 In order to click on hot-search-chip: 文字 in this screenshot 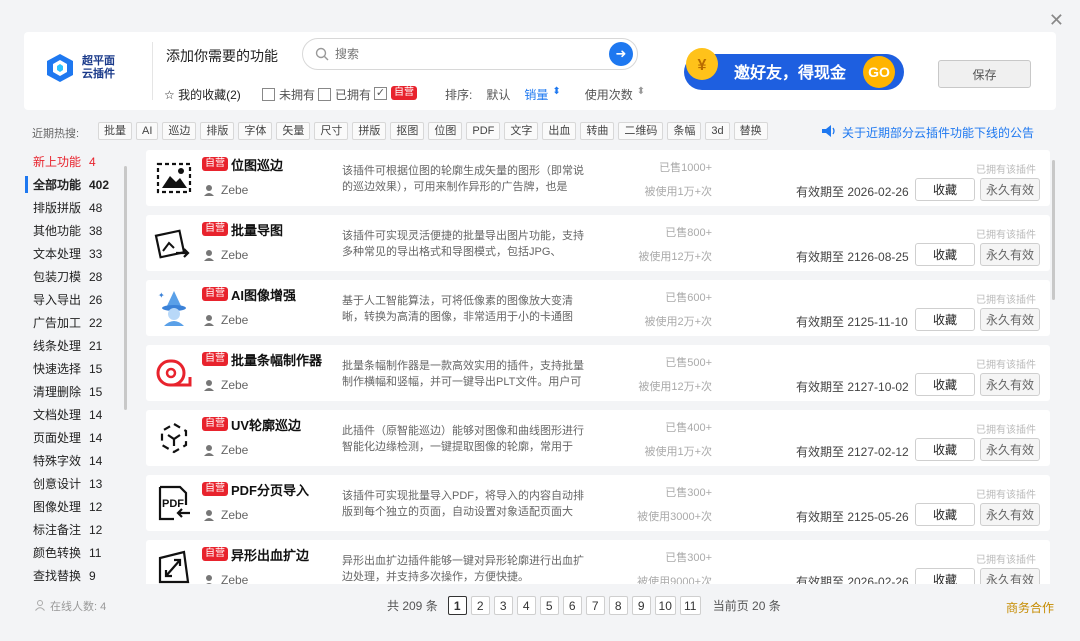, I will do `click(521, 131)`.